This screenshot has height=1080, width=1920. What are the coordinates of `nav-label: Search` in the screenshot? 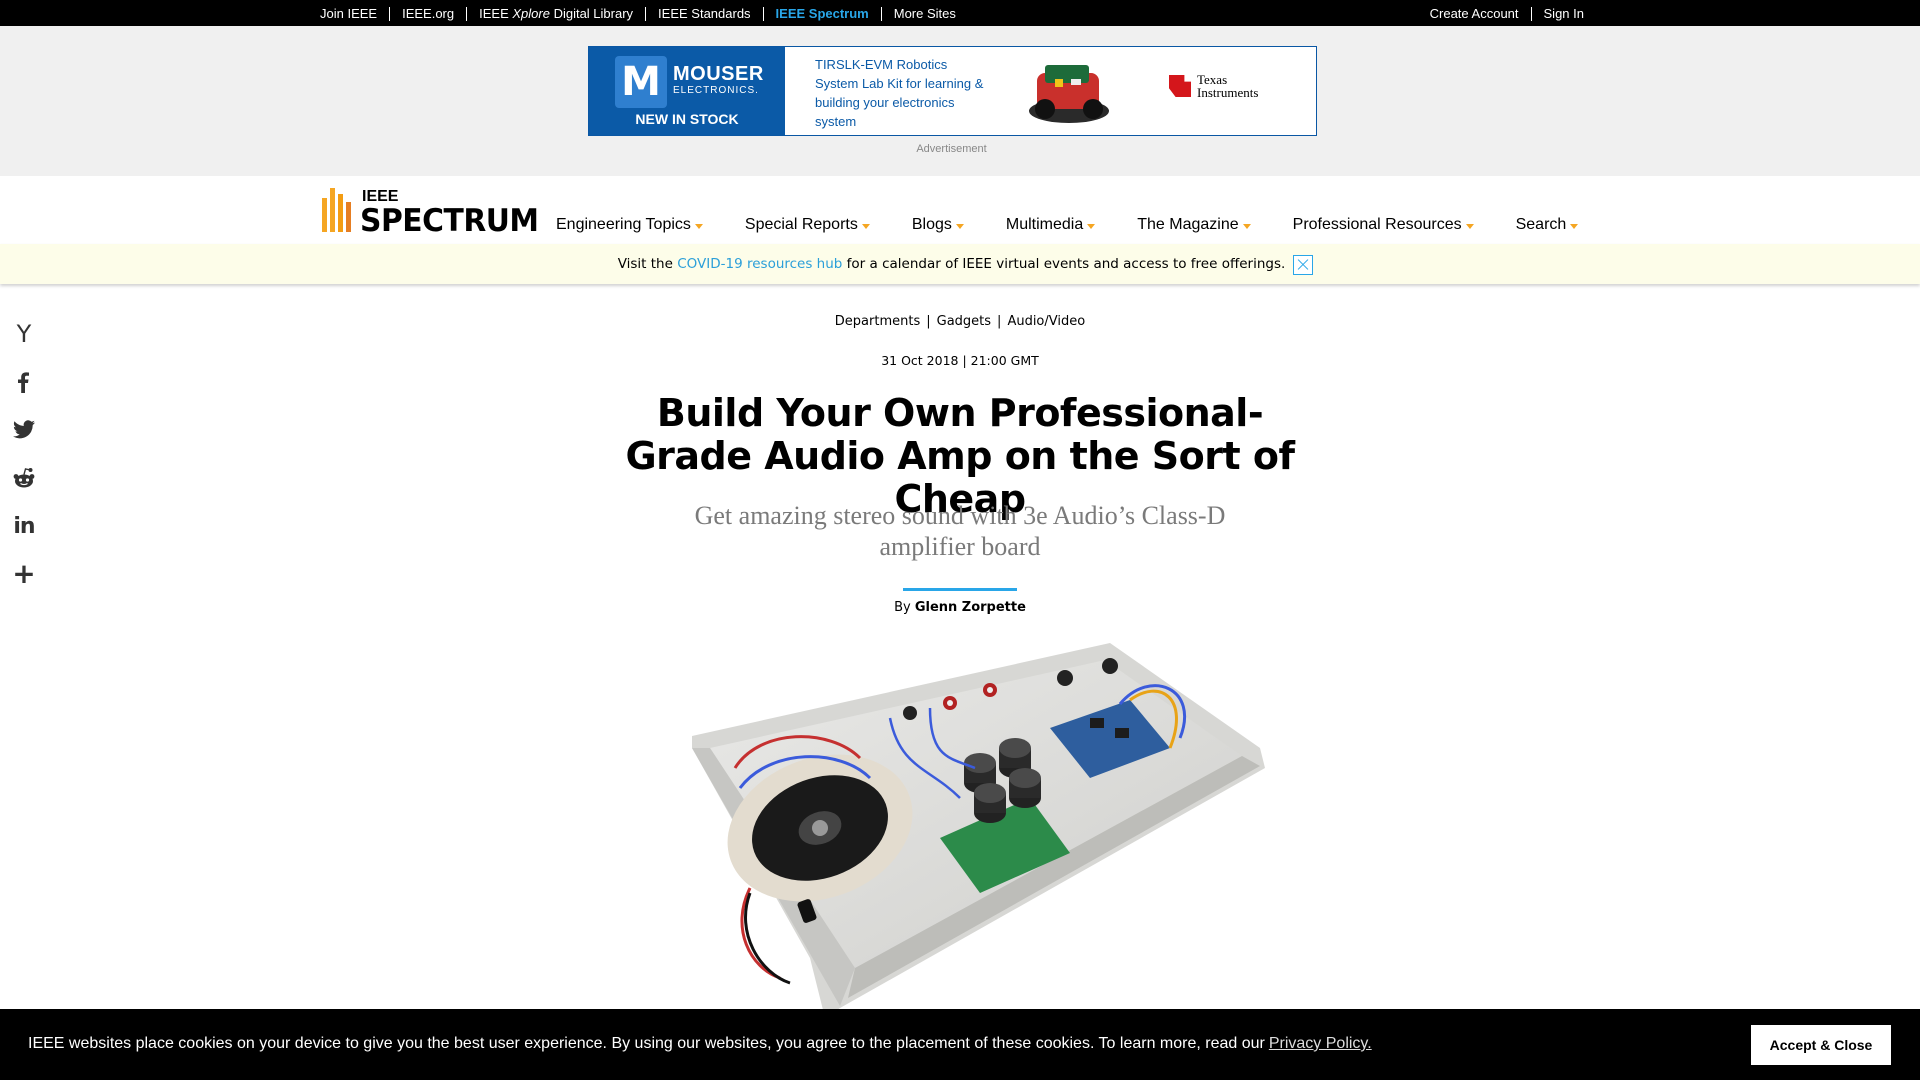 It's located at (1541, 224).